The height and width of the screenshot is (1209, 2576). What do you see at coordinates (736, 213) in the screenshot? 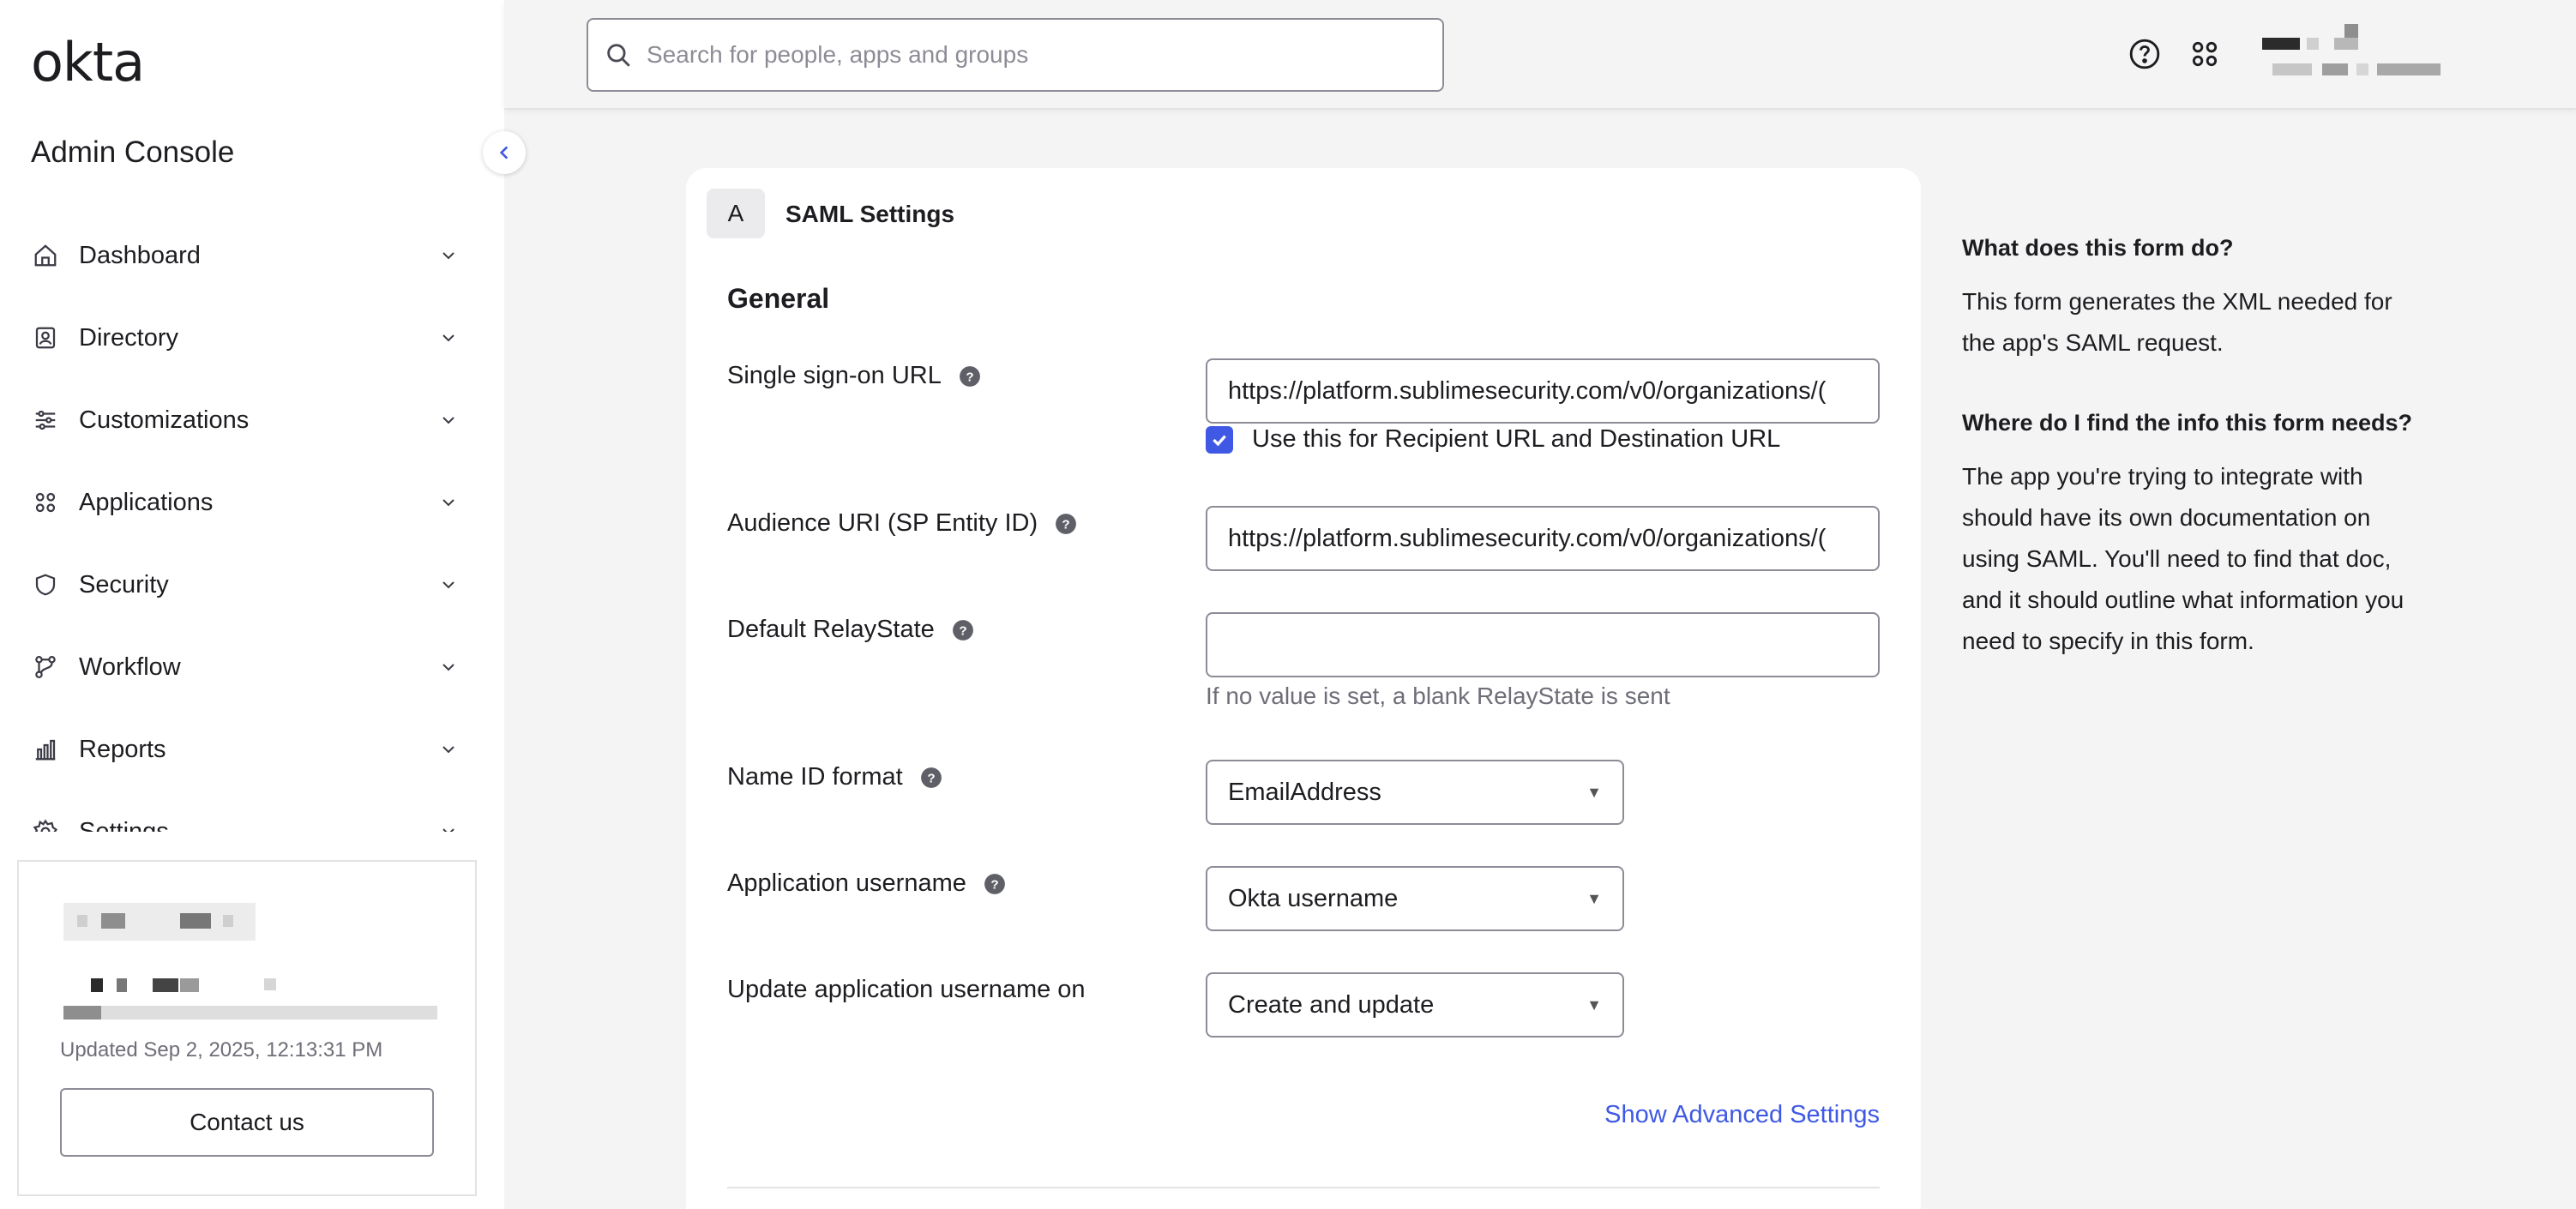
I see `step-badge: A` at bounding box center [736, 213].